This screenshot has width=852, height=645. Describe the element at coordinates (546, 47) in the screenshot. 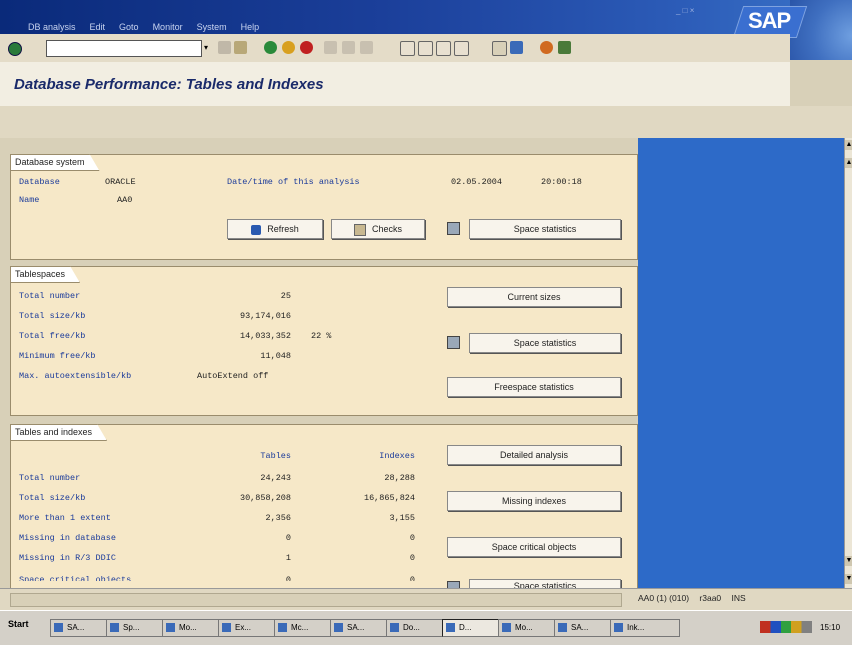

I see `help-icon` at that location.